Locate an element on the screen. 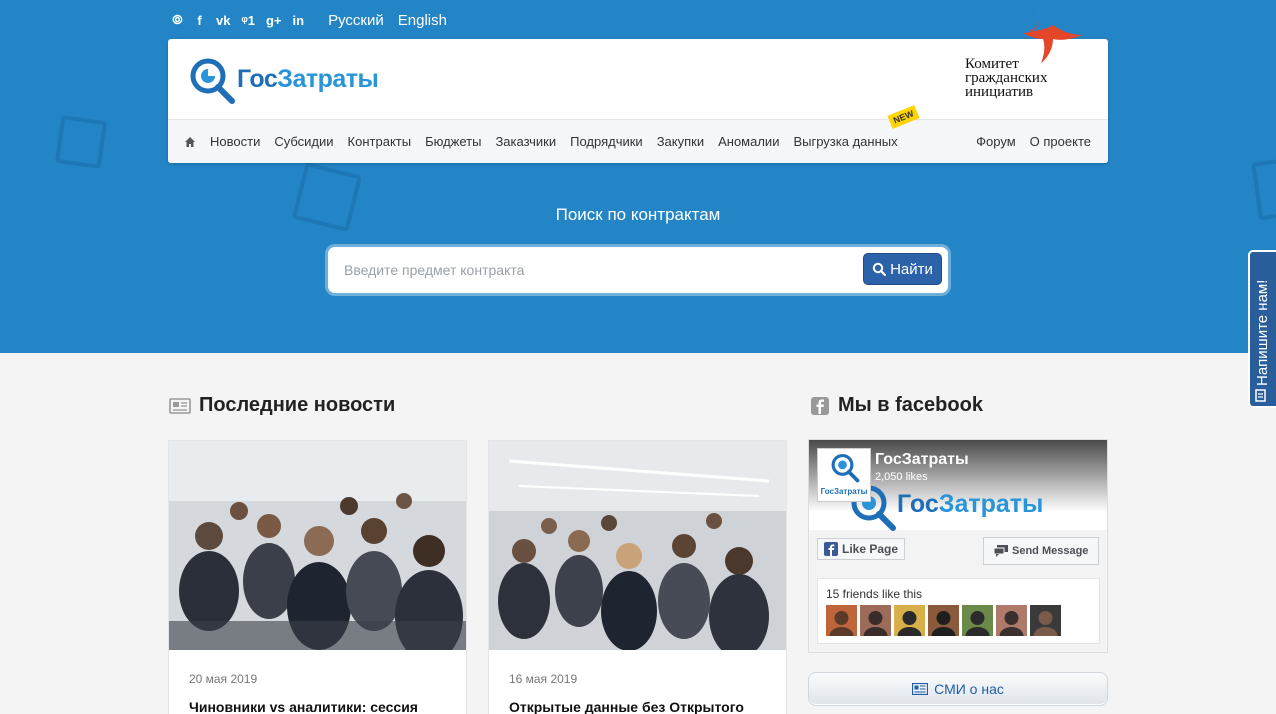 The width and height of the screenshot is (1276, 714). feedback-tab-label: Напишите нам! is located at coordinates (1262, 332).